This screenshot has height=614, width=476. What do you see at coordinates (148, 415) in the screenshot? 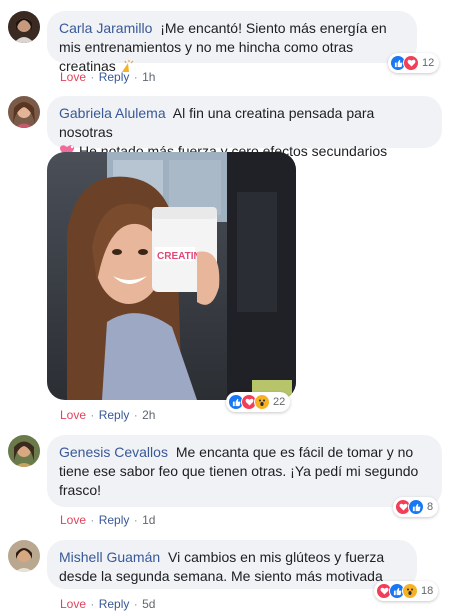
I see `timestamp: 2h` at bounding box center [148, 415].